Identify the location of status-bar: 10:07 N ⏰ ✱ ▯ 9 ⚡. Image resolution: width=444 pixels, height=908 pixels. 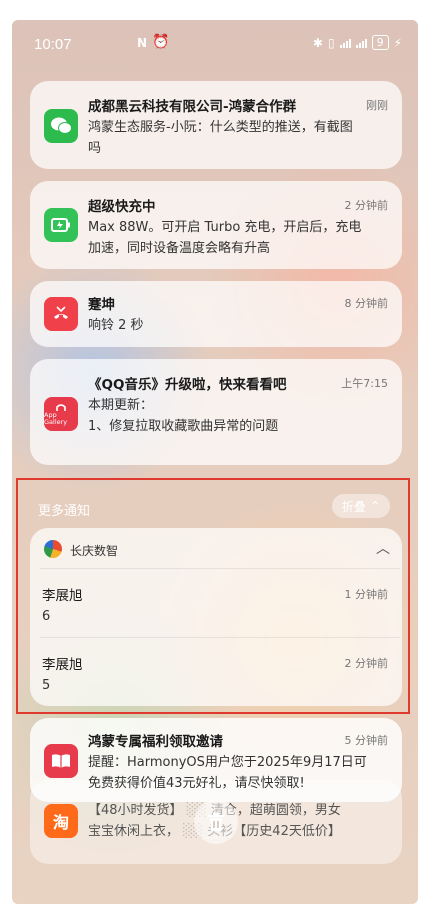
(215, 45).